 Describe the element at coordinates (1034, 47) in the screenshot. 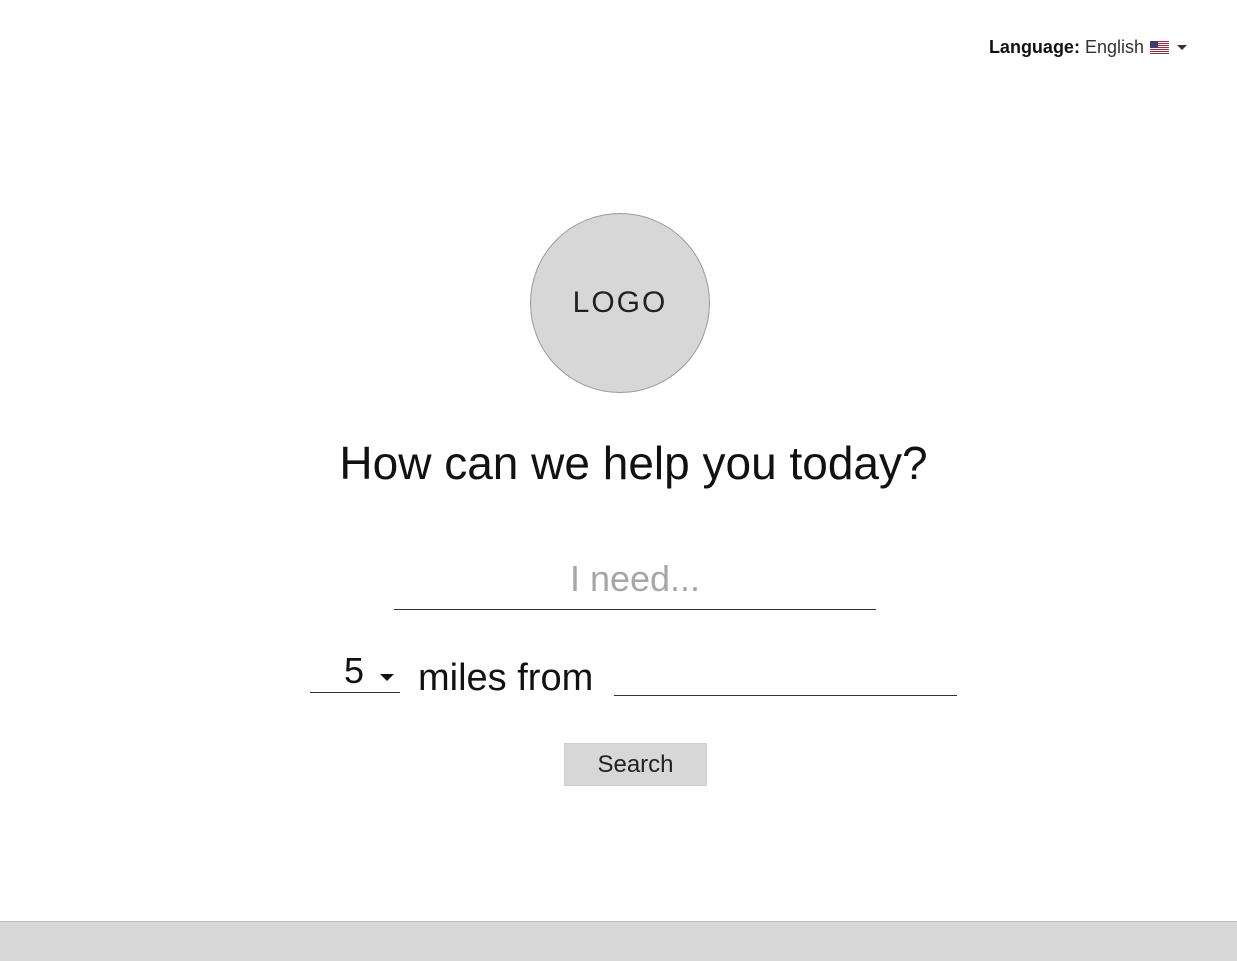

I see `language-label: Language:` at that location.